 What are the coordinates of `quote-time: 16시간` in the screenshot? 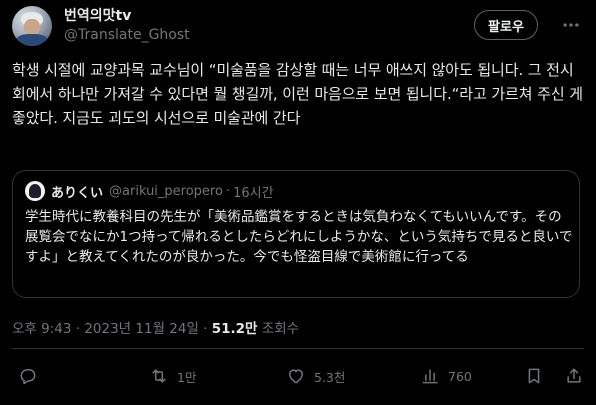 It's located at (253, 193).